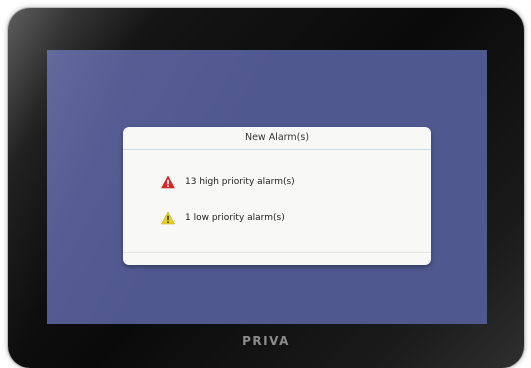 The width and height of the screenshot is (531, 368). Describe the element at coordinates (168, 218) in the screenshot. I see `warning-triangle-yellow-icon` at that location.